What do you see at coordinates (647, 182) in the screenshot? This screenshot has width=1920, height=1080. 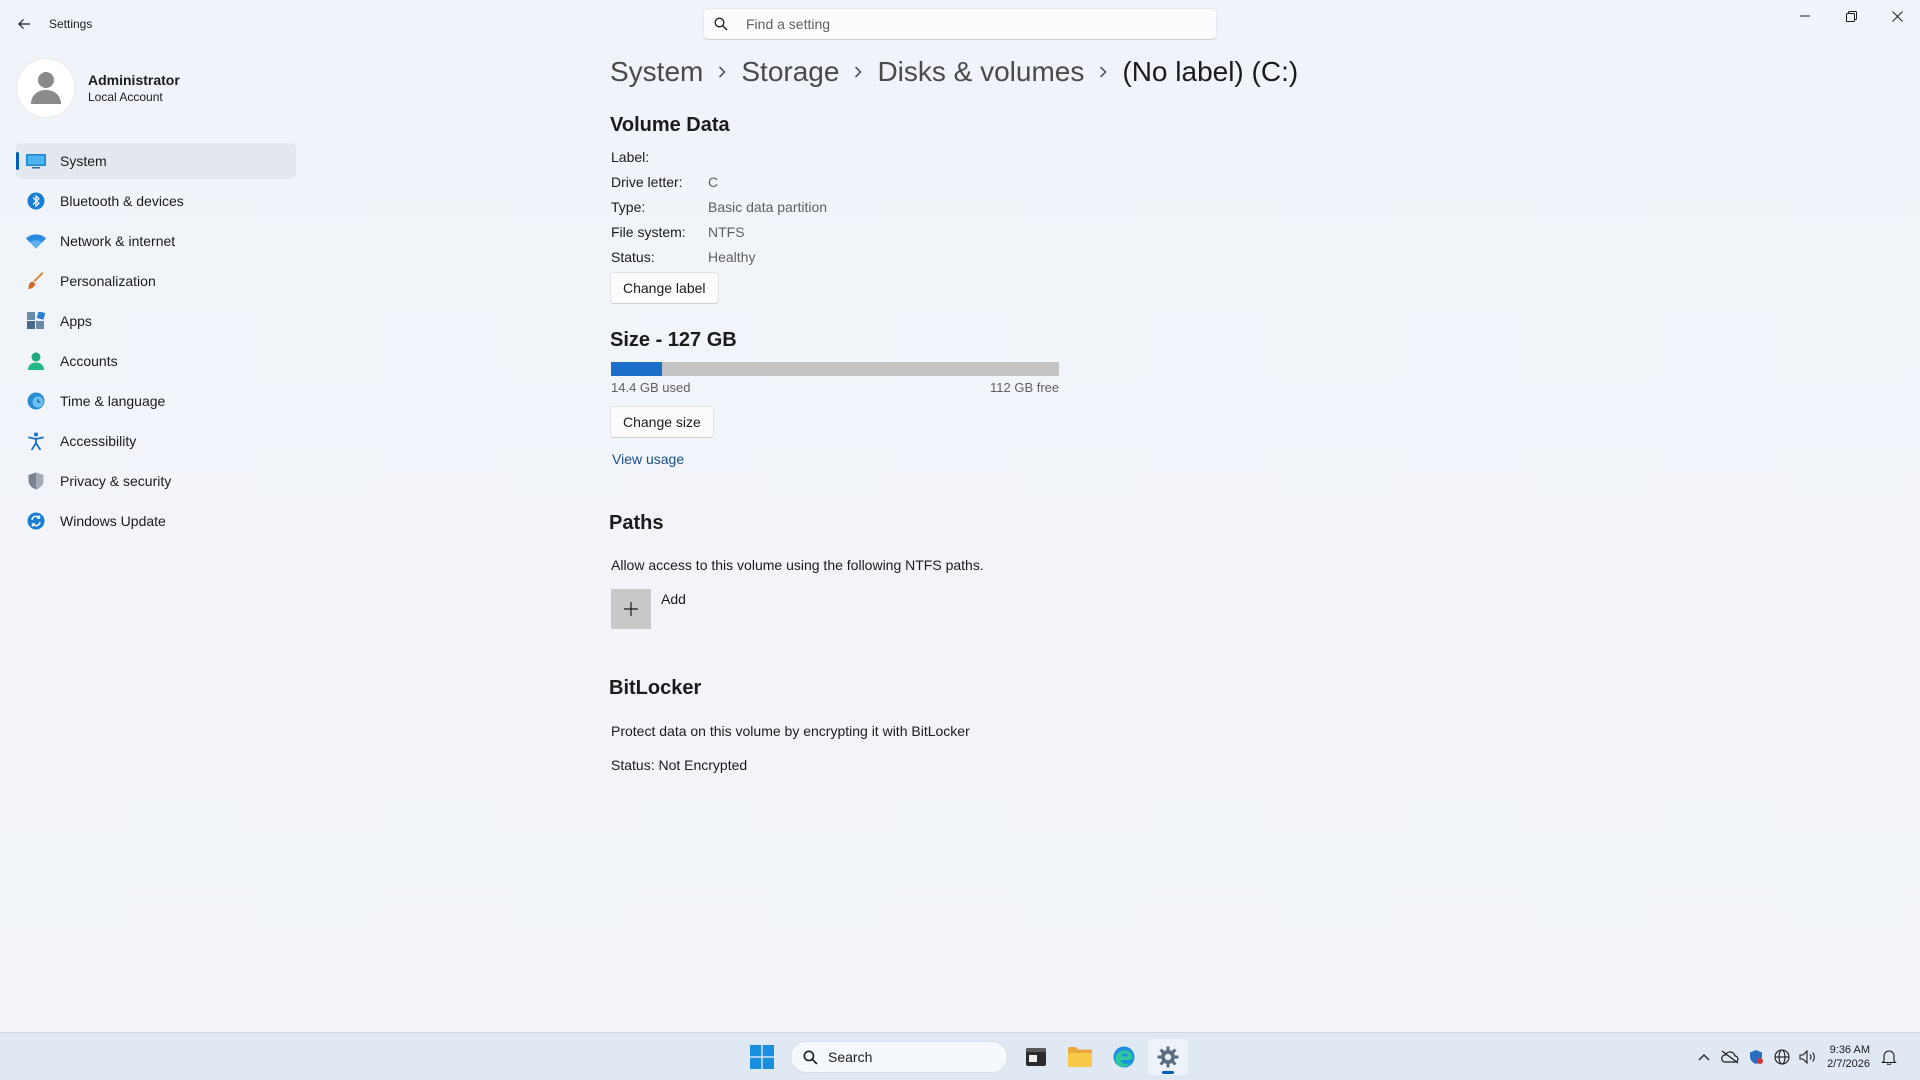 I see `field-key: Drive letter:` at bounding box center [647, 182].